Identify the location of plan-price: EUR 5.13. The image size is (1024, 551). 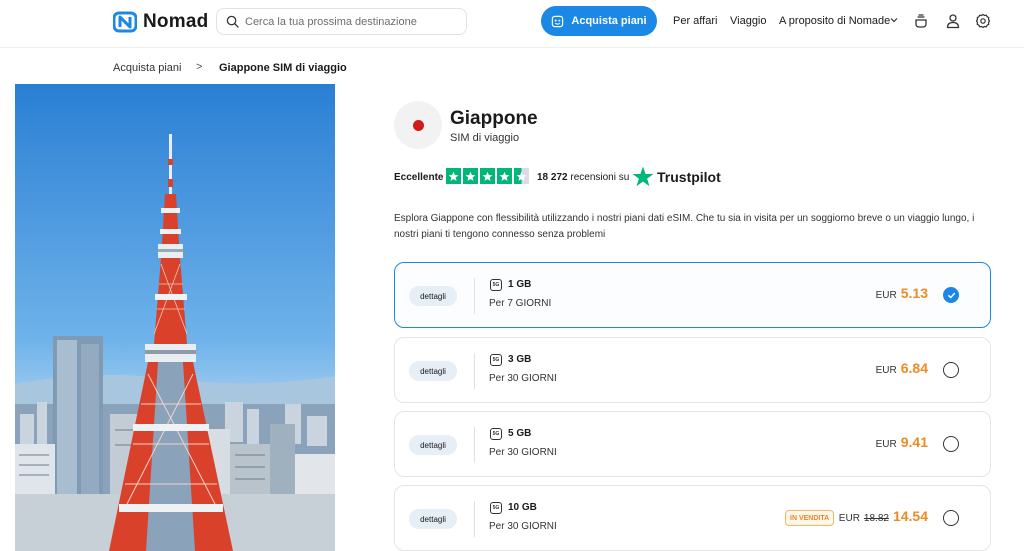
(902, 293).